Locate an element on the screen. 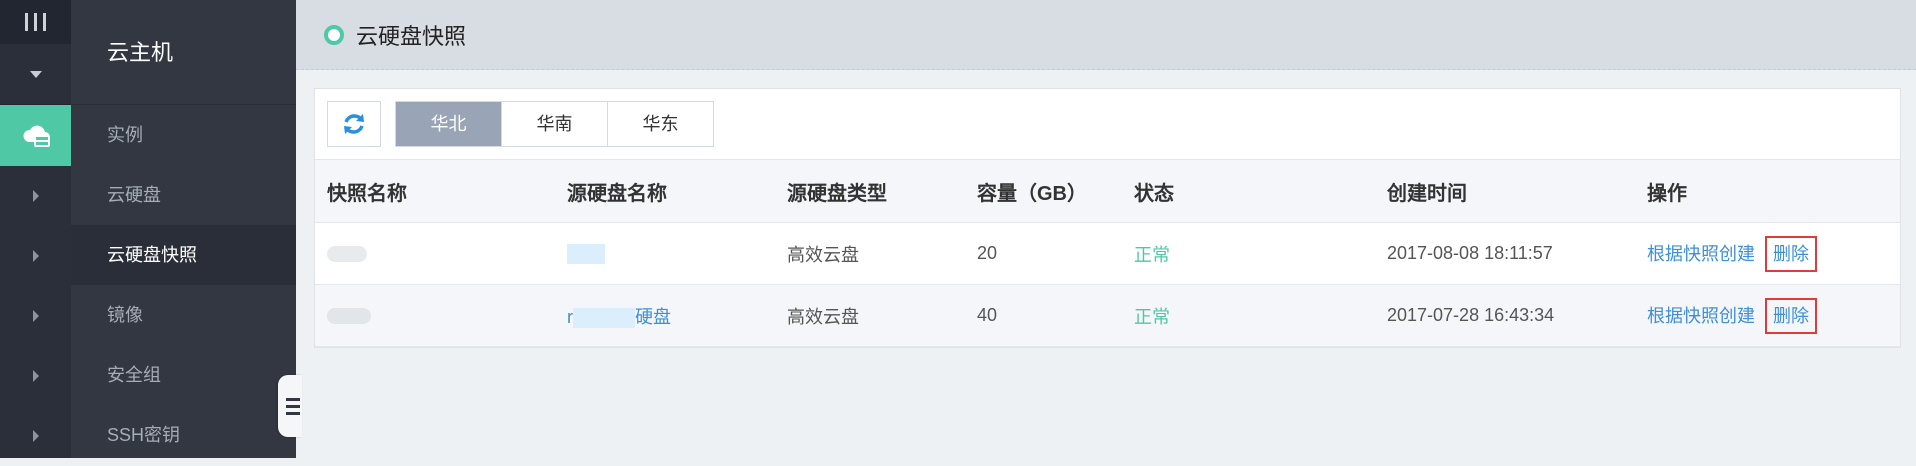 The image size is (1916, 466). source-disk-suffix: 硬盘 is located at coordinates (653, 317).